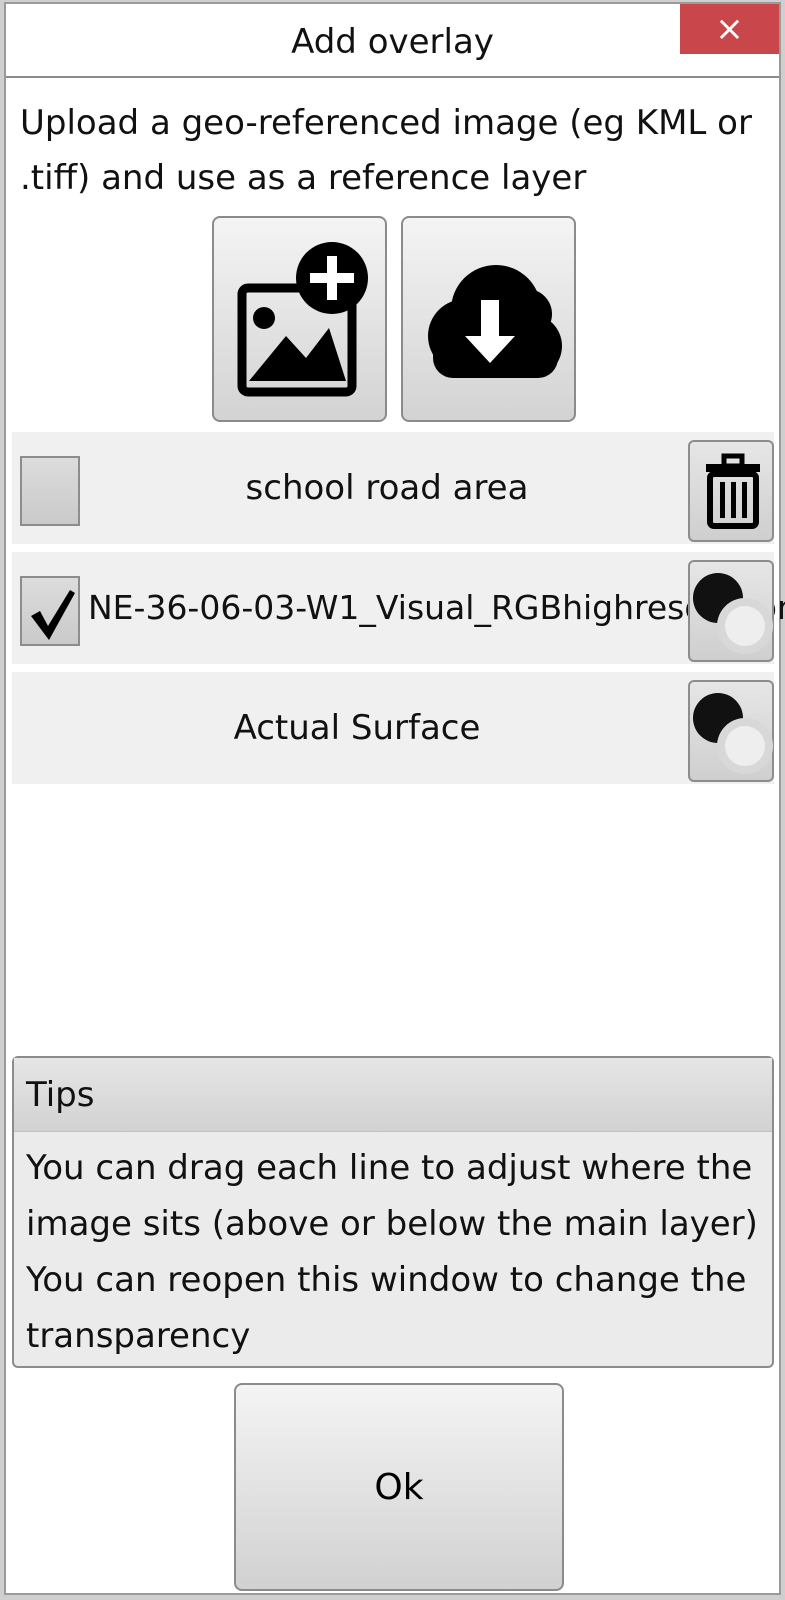  I want to click on layer-label: NE-36-06-03-W1_Visual_RGBhighresolution, so click(436, 607).